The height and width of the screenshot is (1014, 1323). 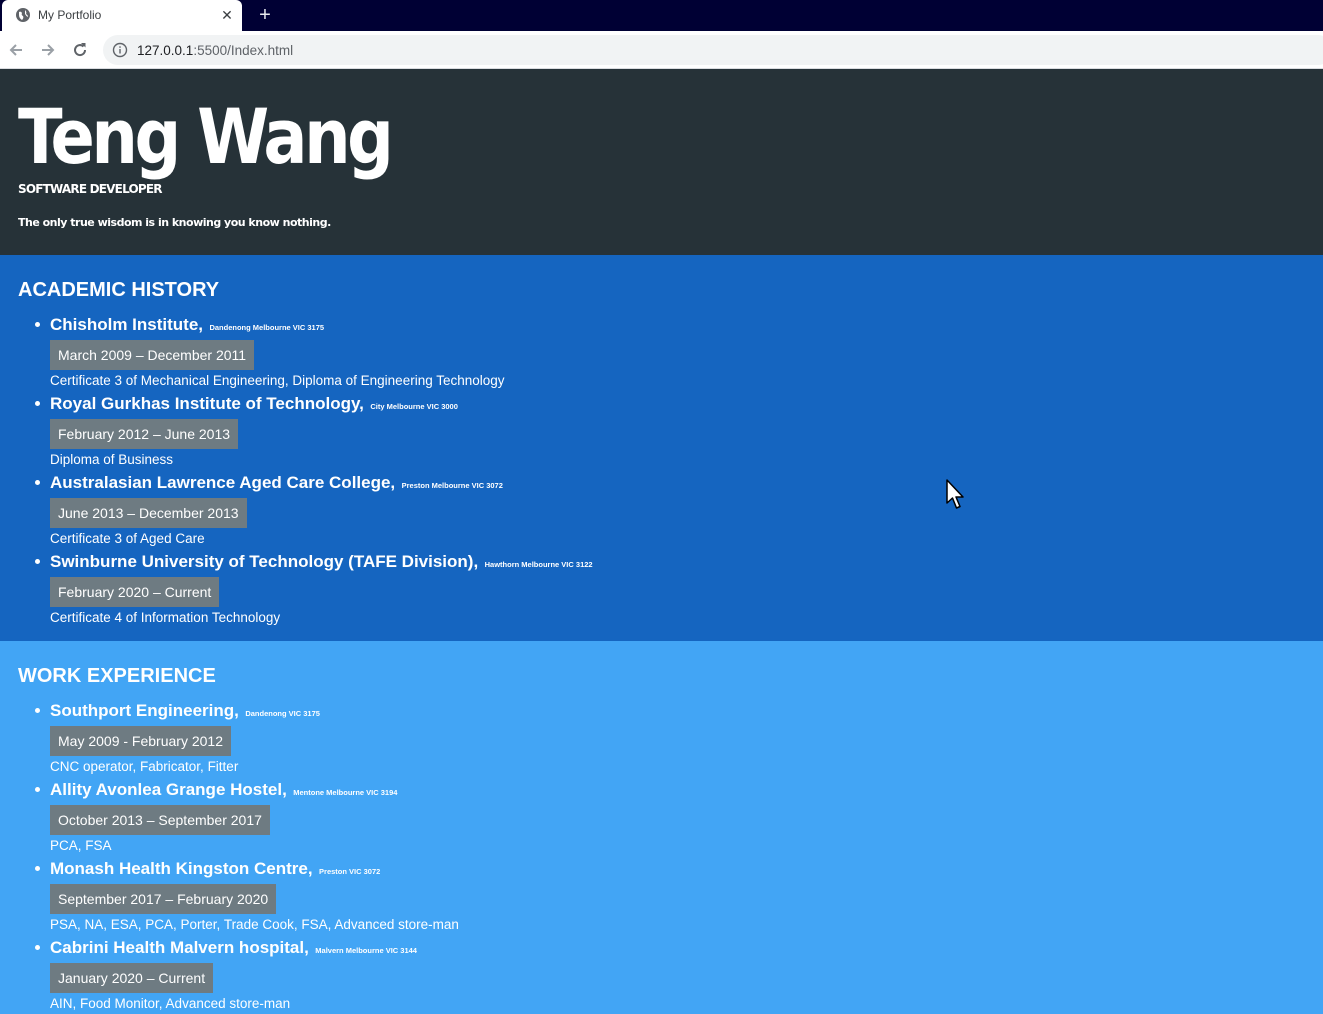 I want to click on date-badge: May 2009 - February 2012, so click(x=140, y=741).